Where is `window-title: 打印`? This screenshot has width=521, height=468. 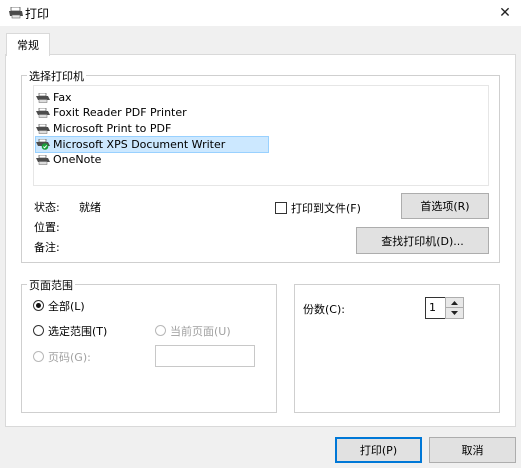
window-title: 打印 is located at coordinates (37, 14).